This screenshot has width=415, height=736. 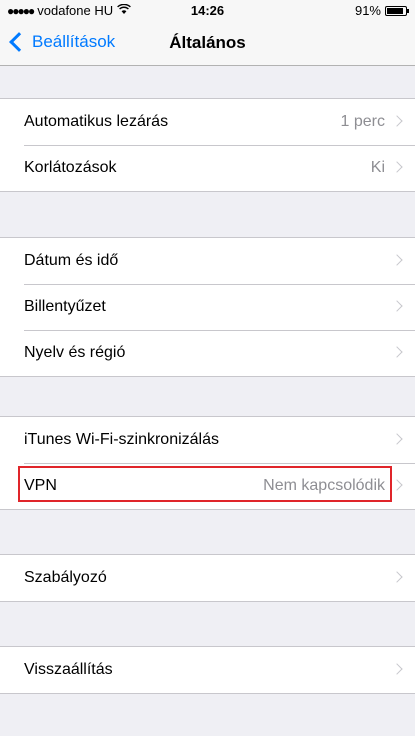 I want to click on row-value: Nem kapcsolódik, so click(x=324, y=485).